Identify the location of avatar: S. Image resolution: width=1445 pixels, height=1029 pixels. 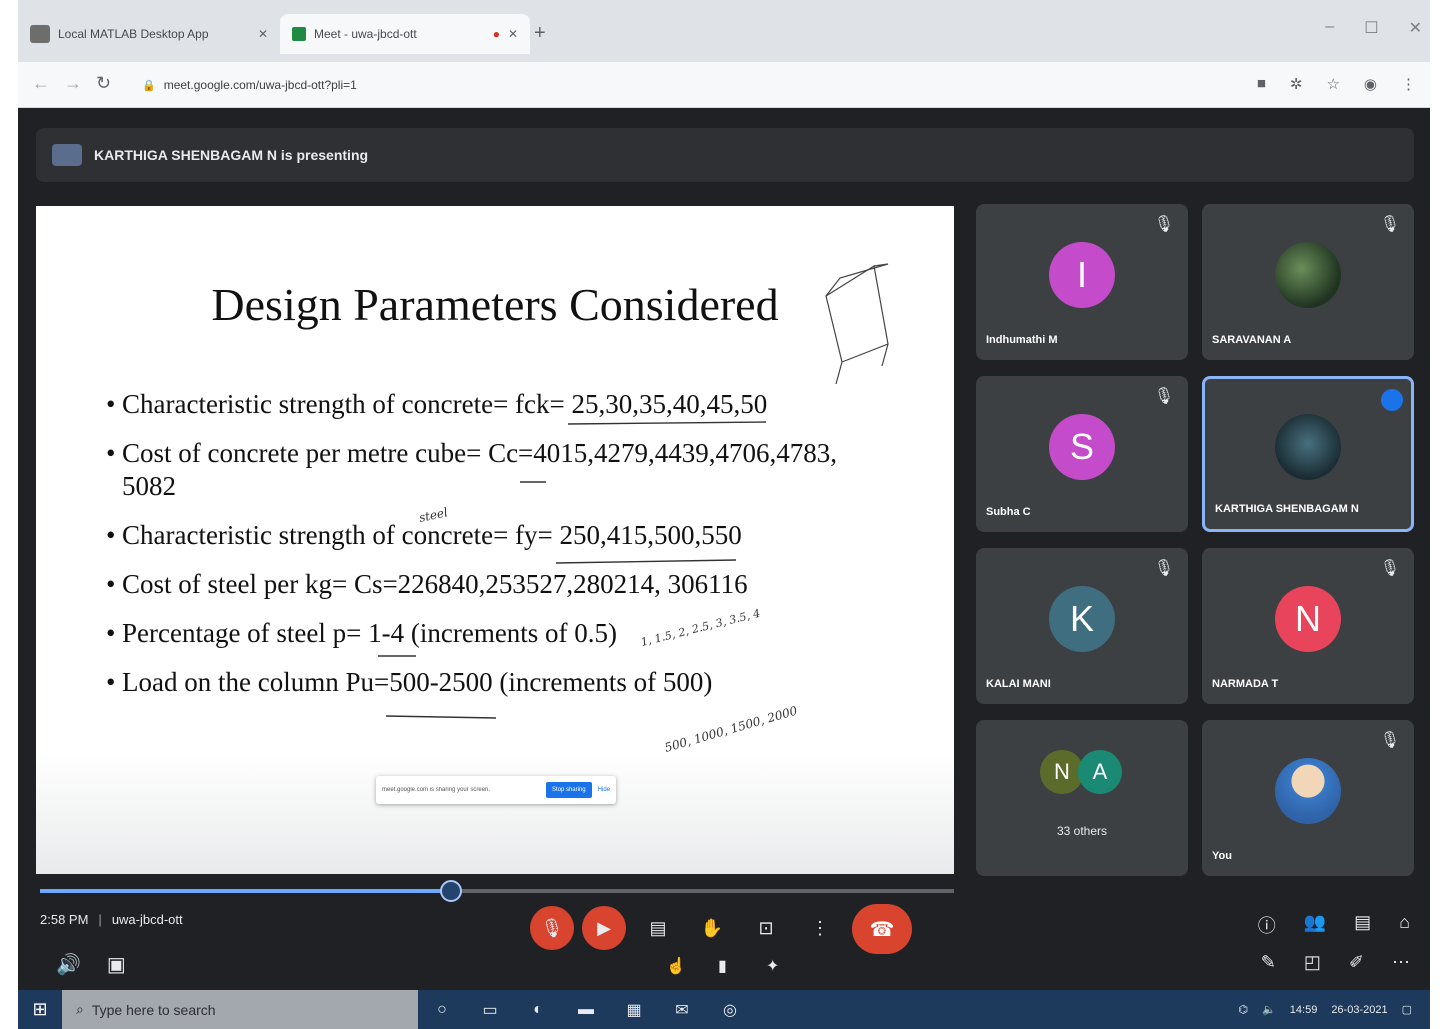
(1082, 447).